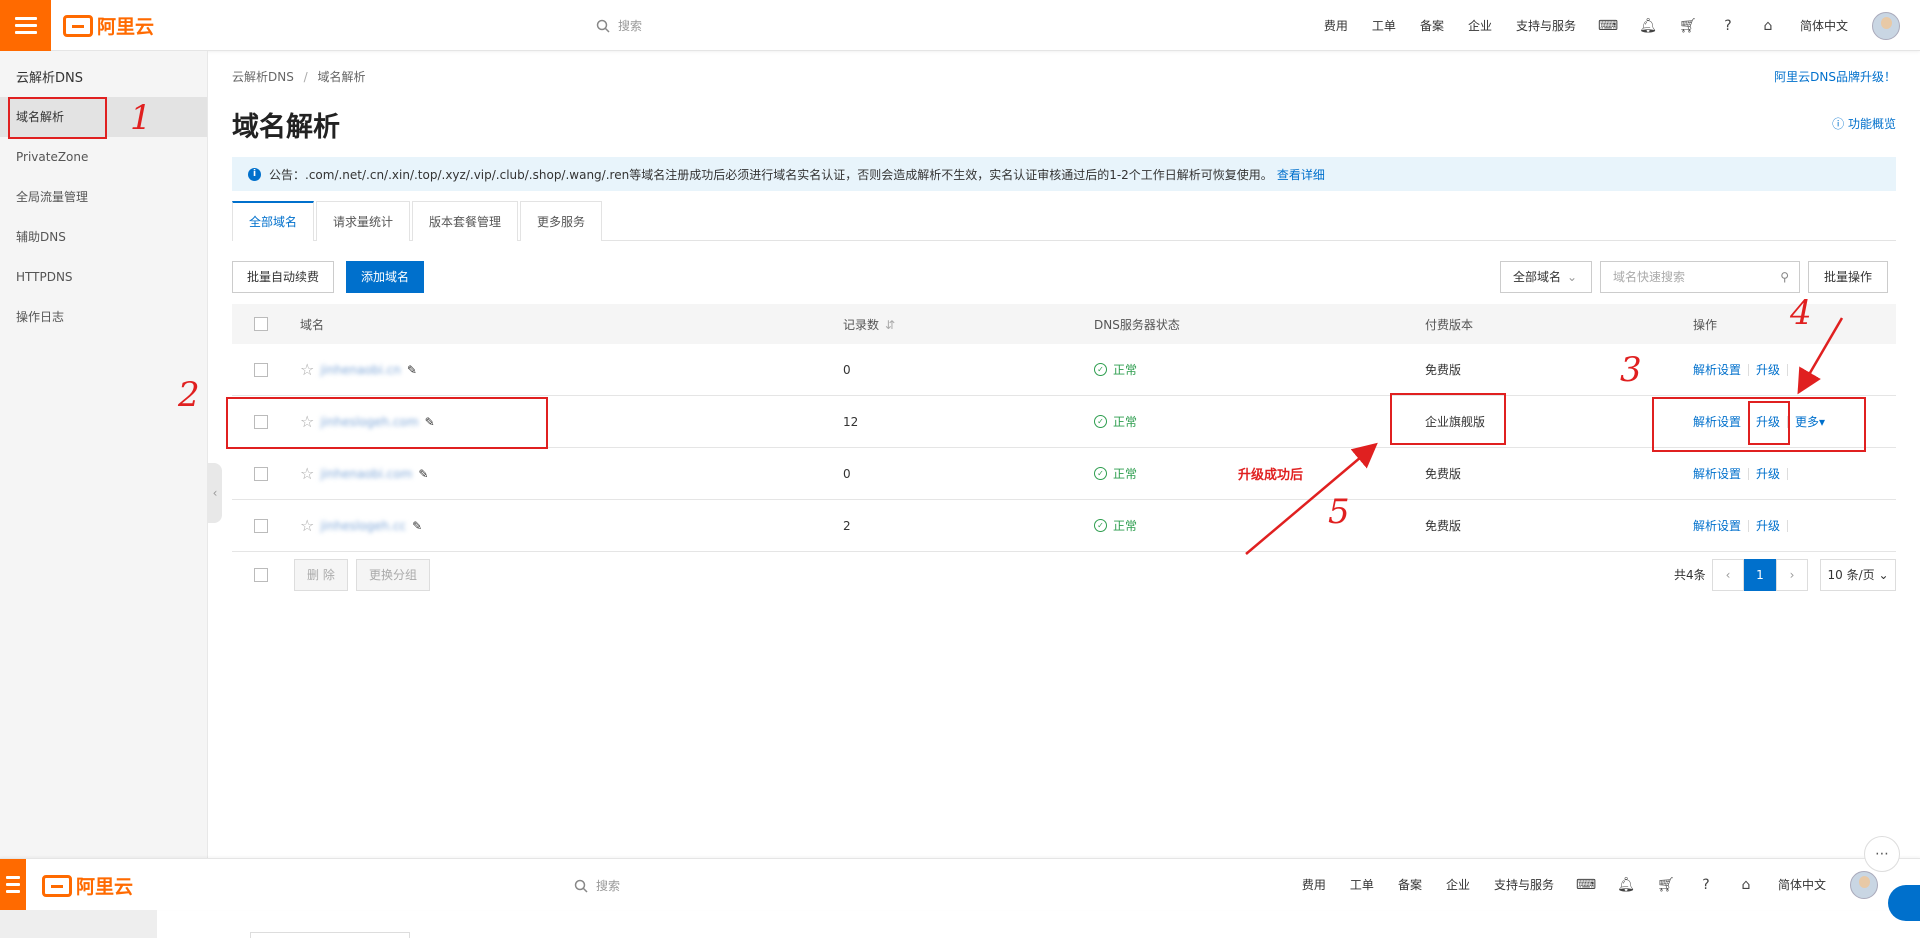 This screenshot has width=1920, height=938. What do you see at coordinates (261, 324) in the screenshot?
I see `select-all-checkbox` at bounding box center [261, 324].